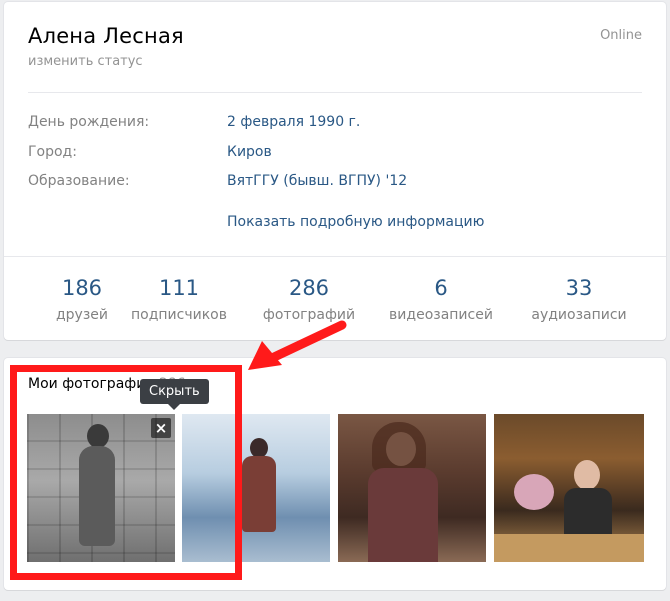  What do you see at coordinates (621, 35) in the screenshot?
I see `online-status: Online` at bounding box center [621, 35].